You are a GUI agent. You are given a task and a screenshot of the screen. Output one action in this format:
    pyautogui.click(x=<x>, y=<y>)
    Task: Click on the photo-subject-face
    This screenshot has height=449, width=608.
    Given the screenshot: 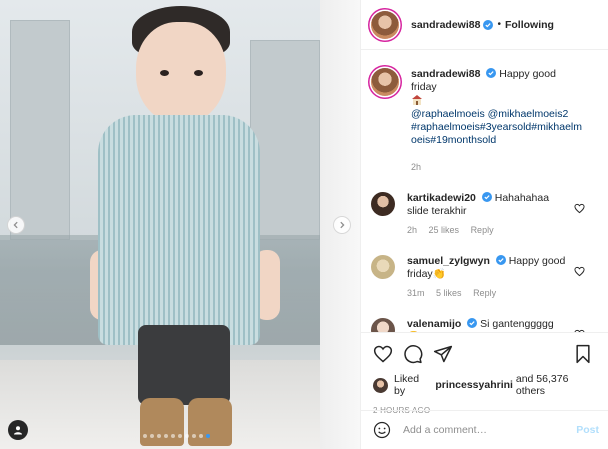 What is the action you would take?
    pyautogui.click(x=181, y=73)
    